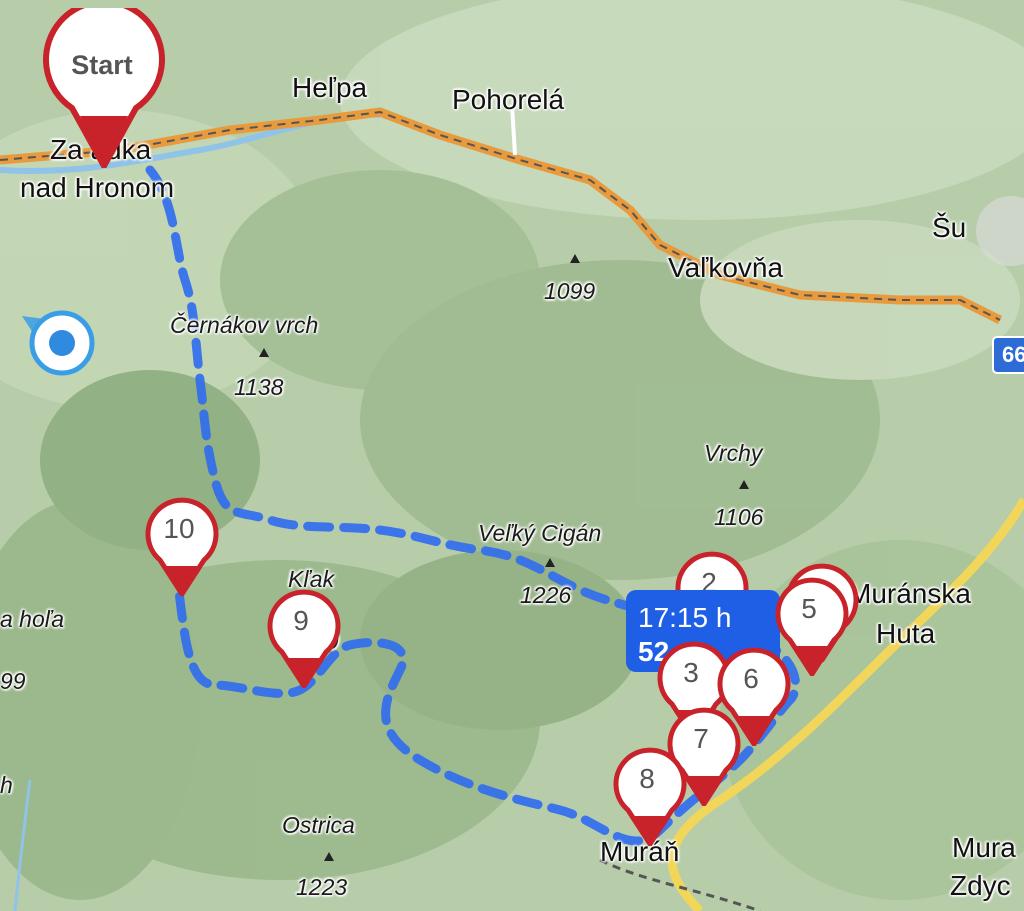  Describe the element at coordinates (97, 187) in the screenshot. I see `town-label-nad-hronom: nad Hronom` at that location.